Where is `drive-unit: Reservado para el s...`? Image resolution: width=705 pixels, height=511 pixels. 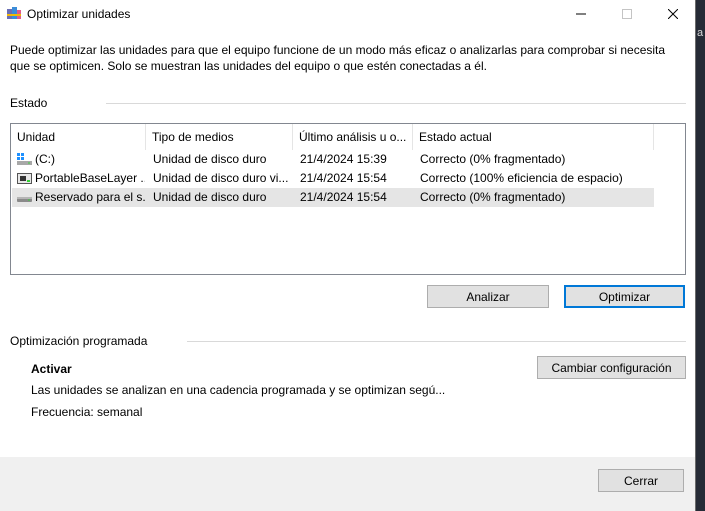 drive-unit: Reservado para el s... is located at coordinates (90, 197).